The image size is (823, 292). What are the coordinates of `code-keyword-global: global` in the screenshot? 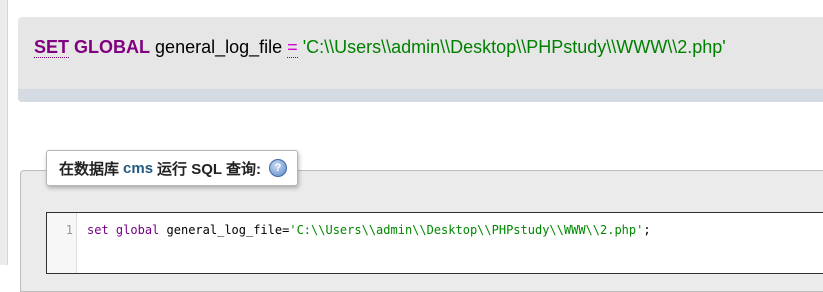 It's located at (137, 230).